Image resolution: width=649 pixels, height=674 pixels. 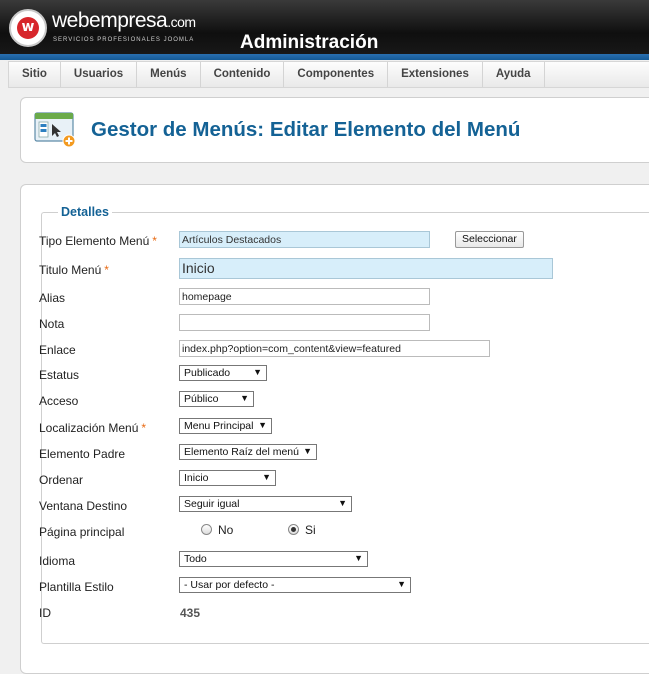 What do you see at coordinates (35, 74) in the screenshot?
I see `menu-item-sitio: Sitio` at bounding box center [35, 74].